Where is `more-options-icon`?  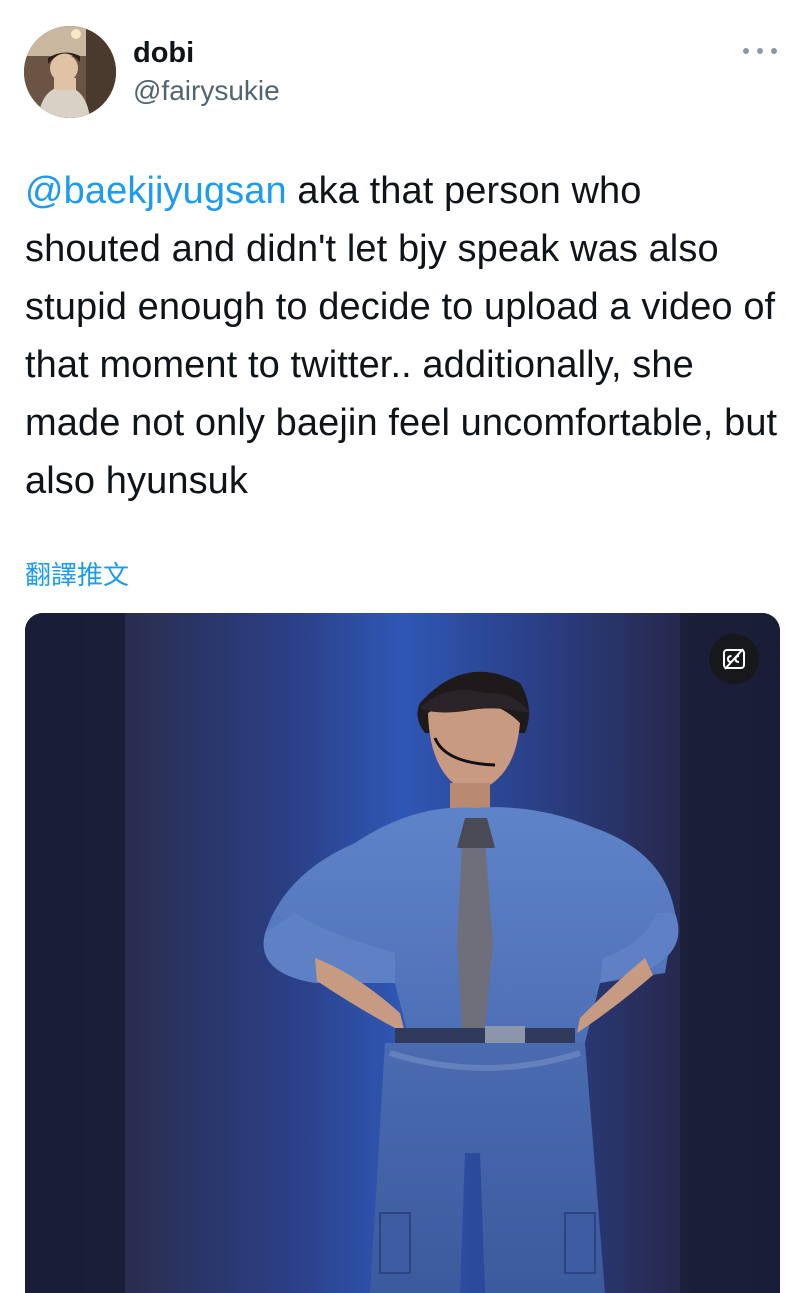
more-options-icon is located at coordinates (760, 51).